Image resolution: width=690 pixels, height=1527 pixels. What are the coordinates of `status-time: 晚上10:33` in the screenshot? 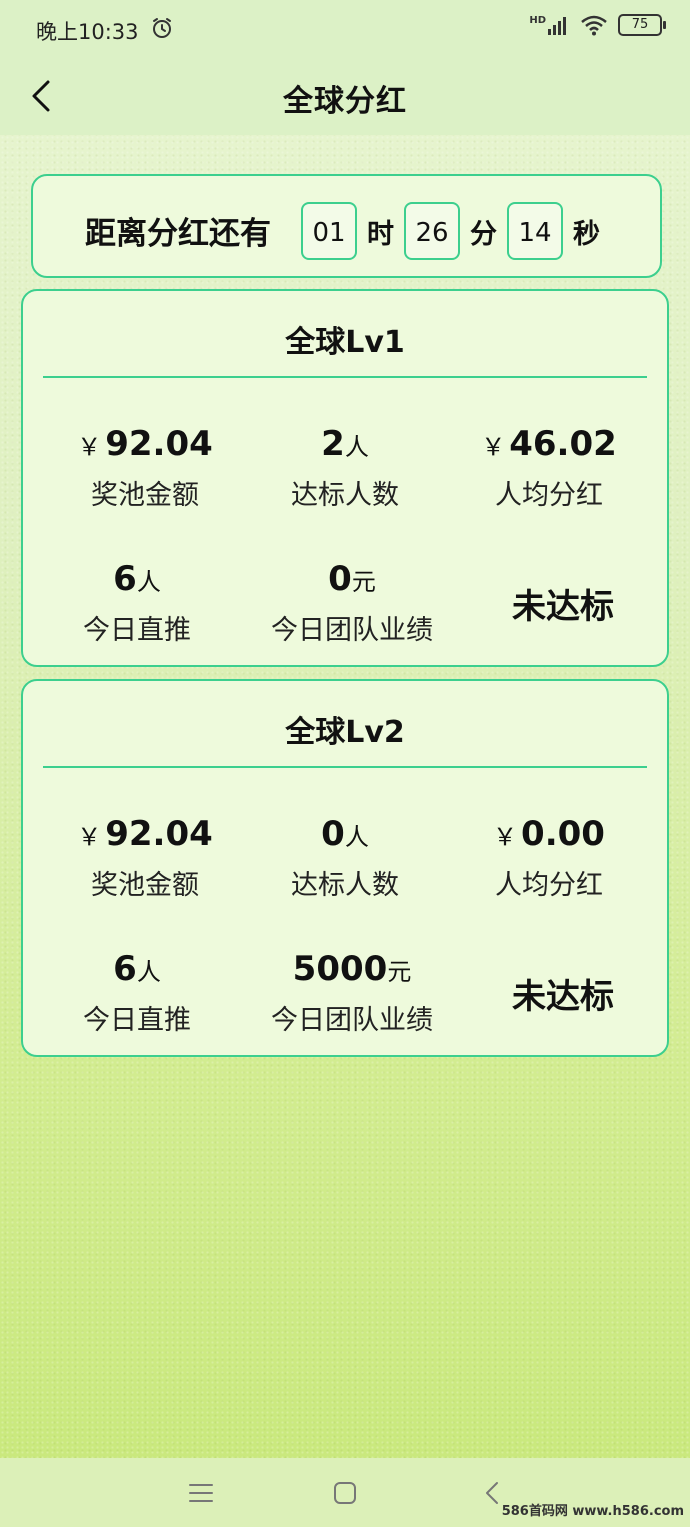 It's located at (87, 32).